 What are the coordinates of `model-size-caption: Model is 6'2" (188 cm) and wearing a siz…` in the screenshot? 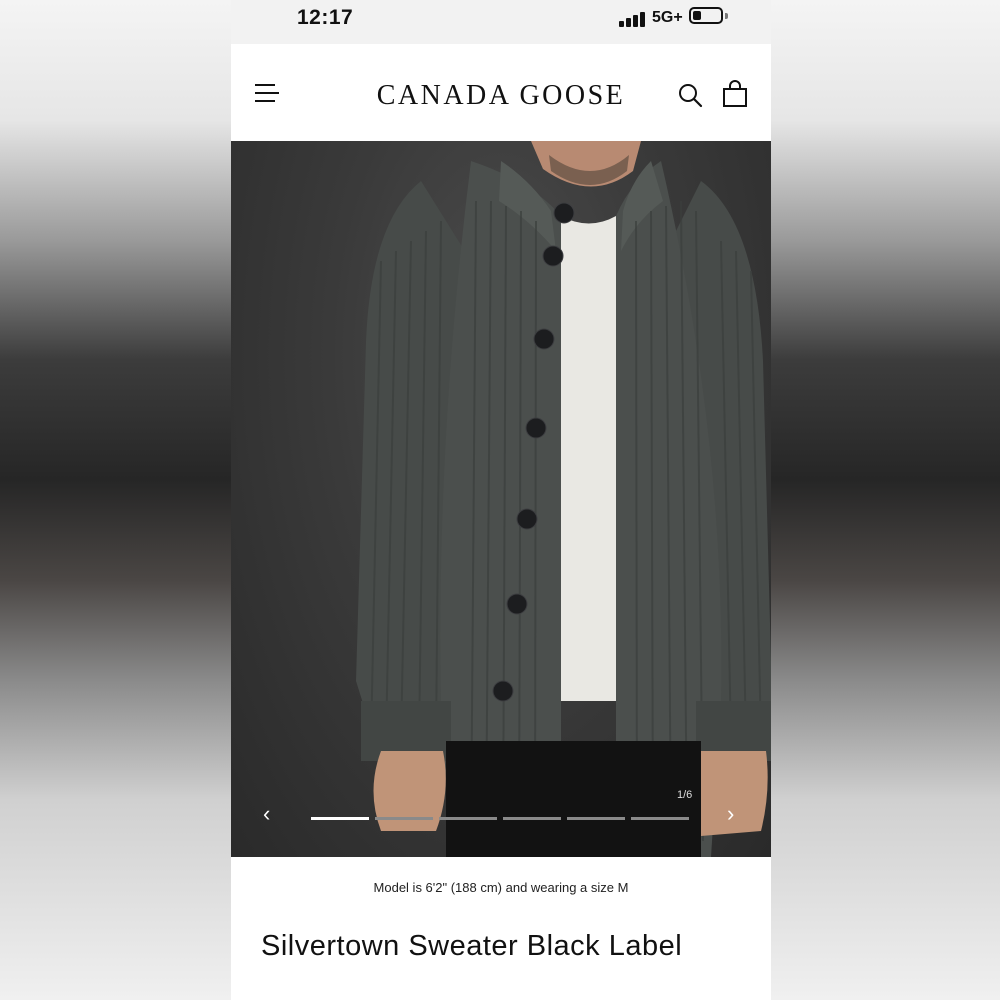 It's located at (501, 887).